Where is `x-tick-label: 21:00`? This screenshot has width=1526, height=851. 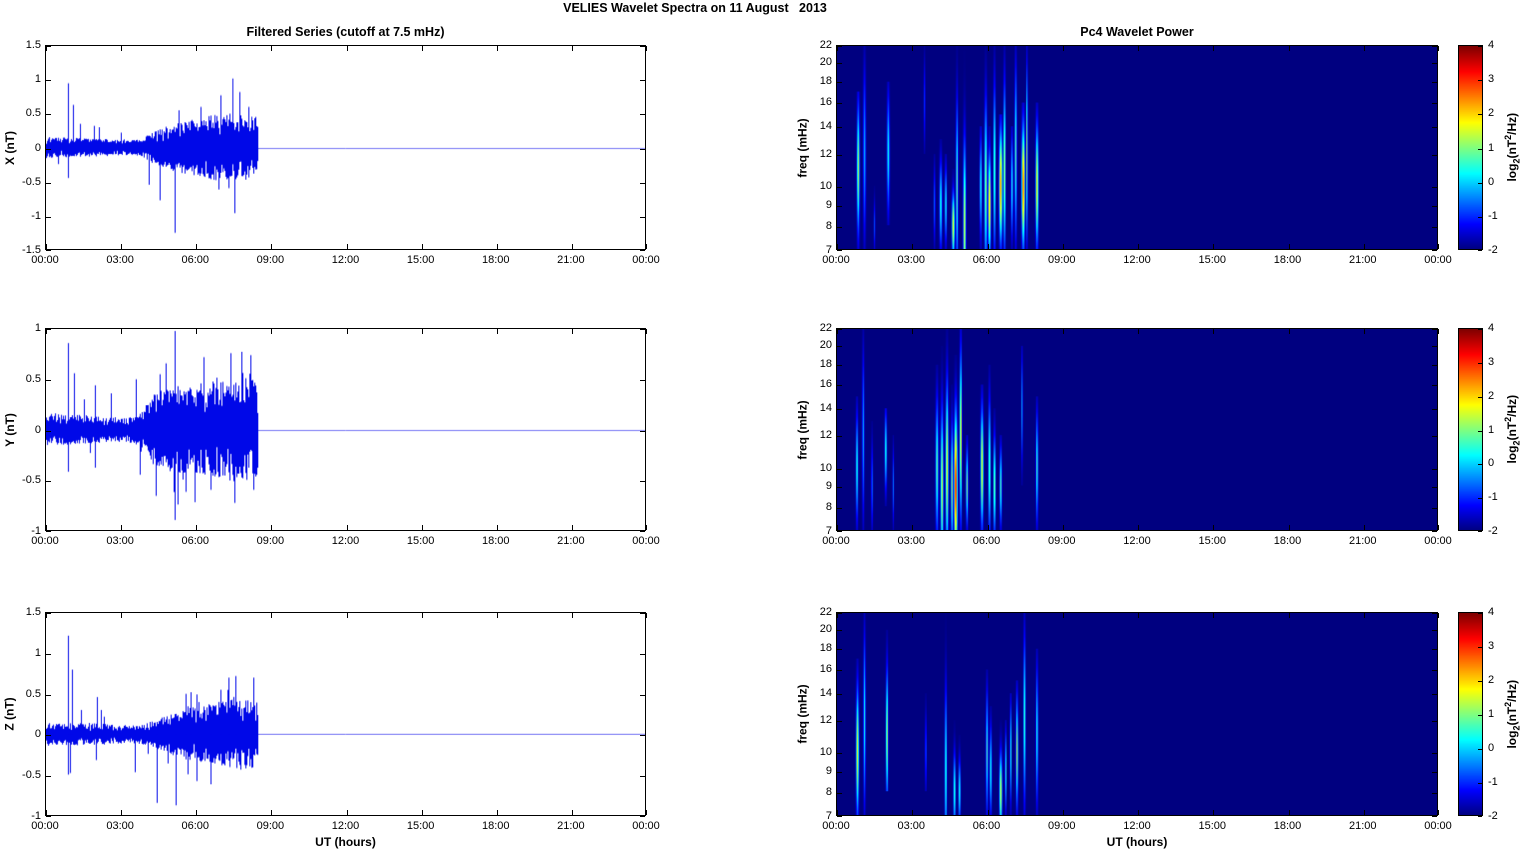 x-tick-label: 21:00 is located at coordinates (1362, 826).